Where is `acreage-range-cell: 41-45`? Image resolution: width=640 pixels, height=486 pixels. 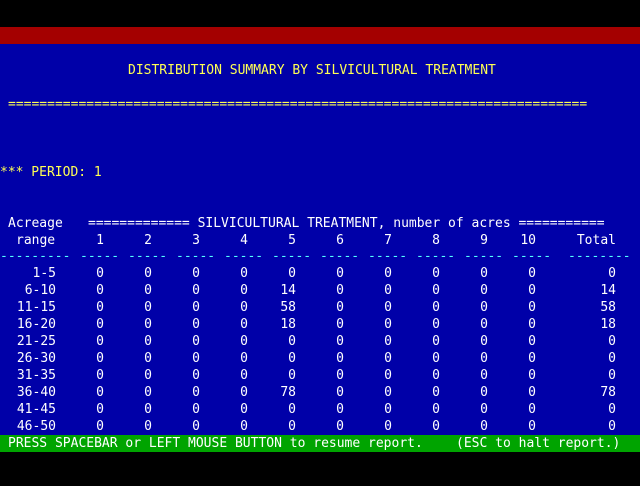
acreage-range-cell: 41-45 is located at coordinates (36, 409).